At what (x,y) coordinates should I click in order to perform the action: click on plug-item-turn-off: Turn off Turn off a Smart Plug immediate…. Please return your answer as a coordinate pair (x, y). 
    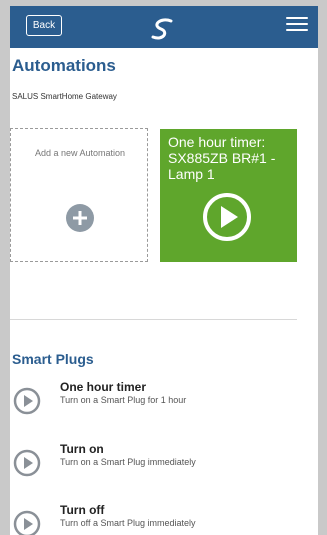
    Looking at the image, I should click on (160, 519).